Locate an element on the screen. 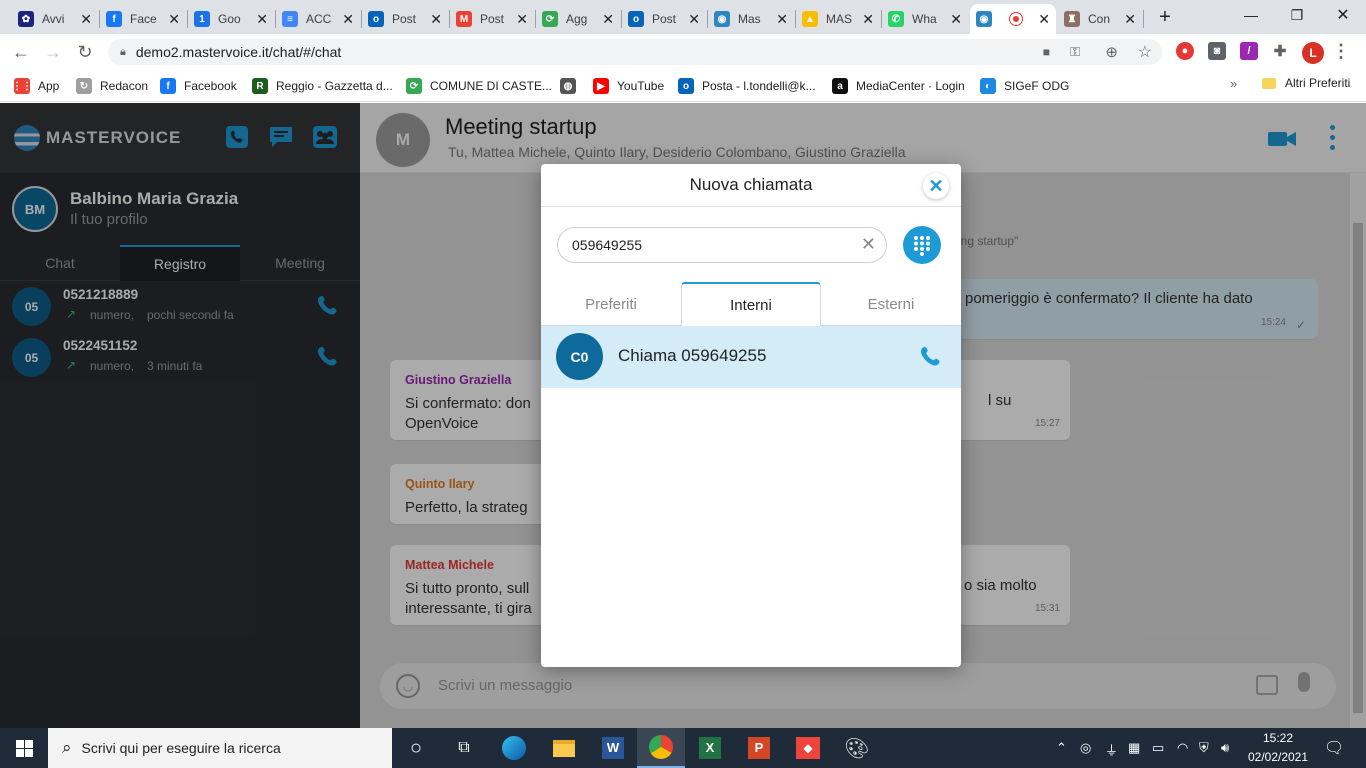 Image resolution: width=1366 pixels, height=768 pixels. wifi-icon: ◠ is located at coordinates (1182, 748).